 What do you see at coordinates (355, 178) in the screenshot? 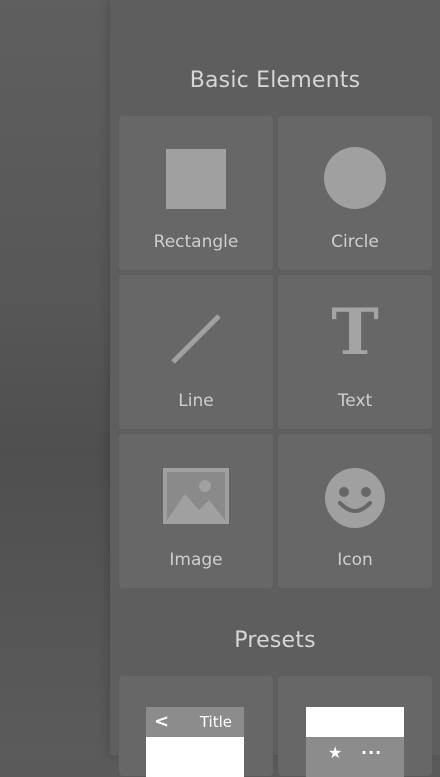
I see `circle-icon` at bounding box center [355, 178].